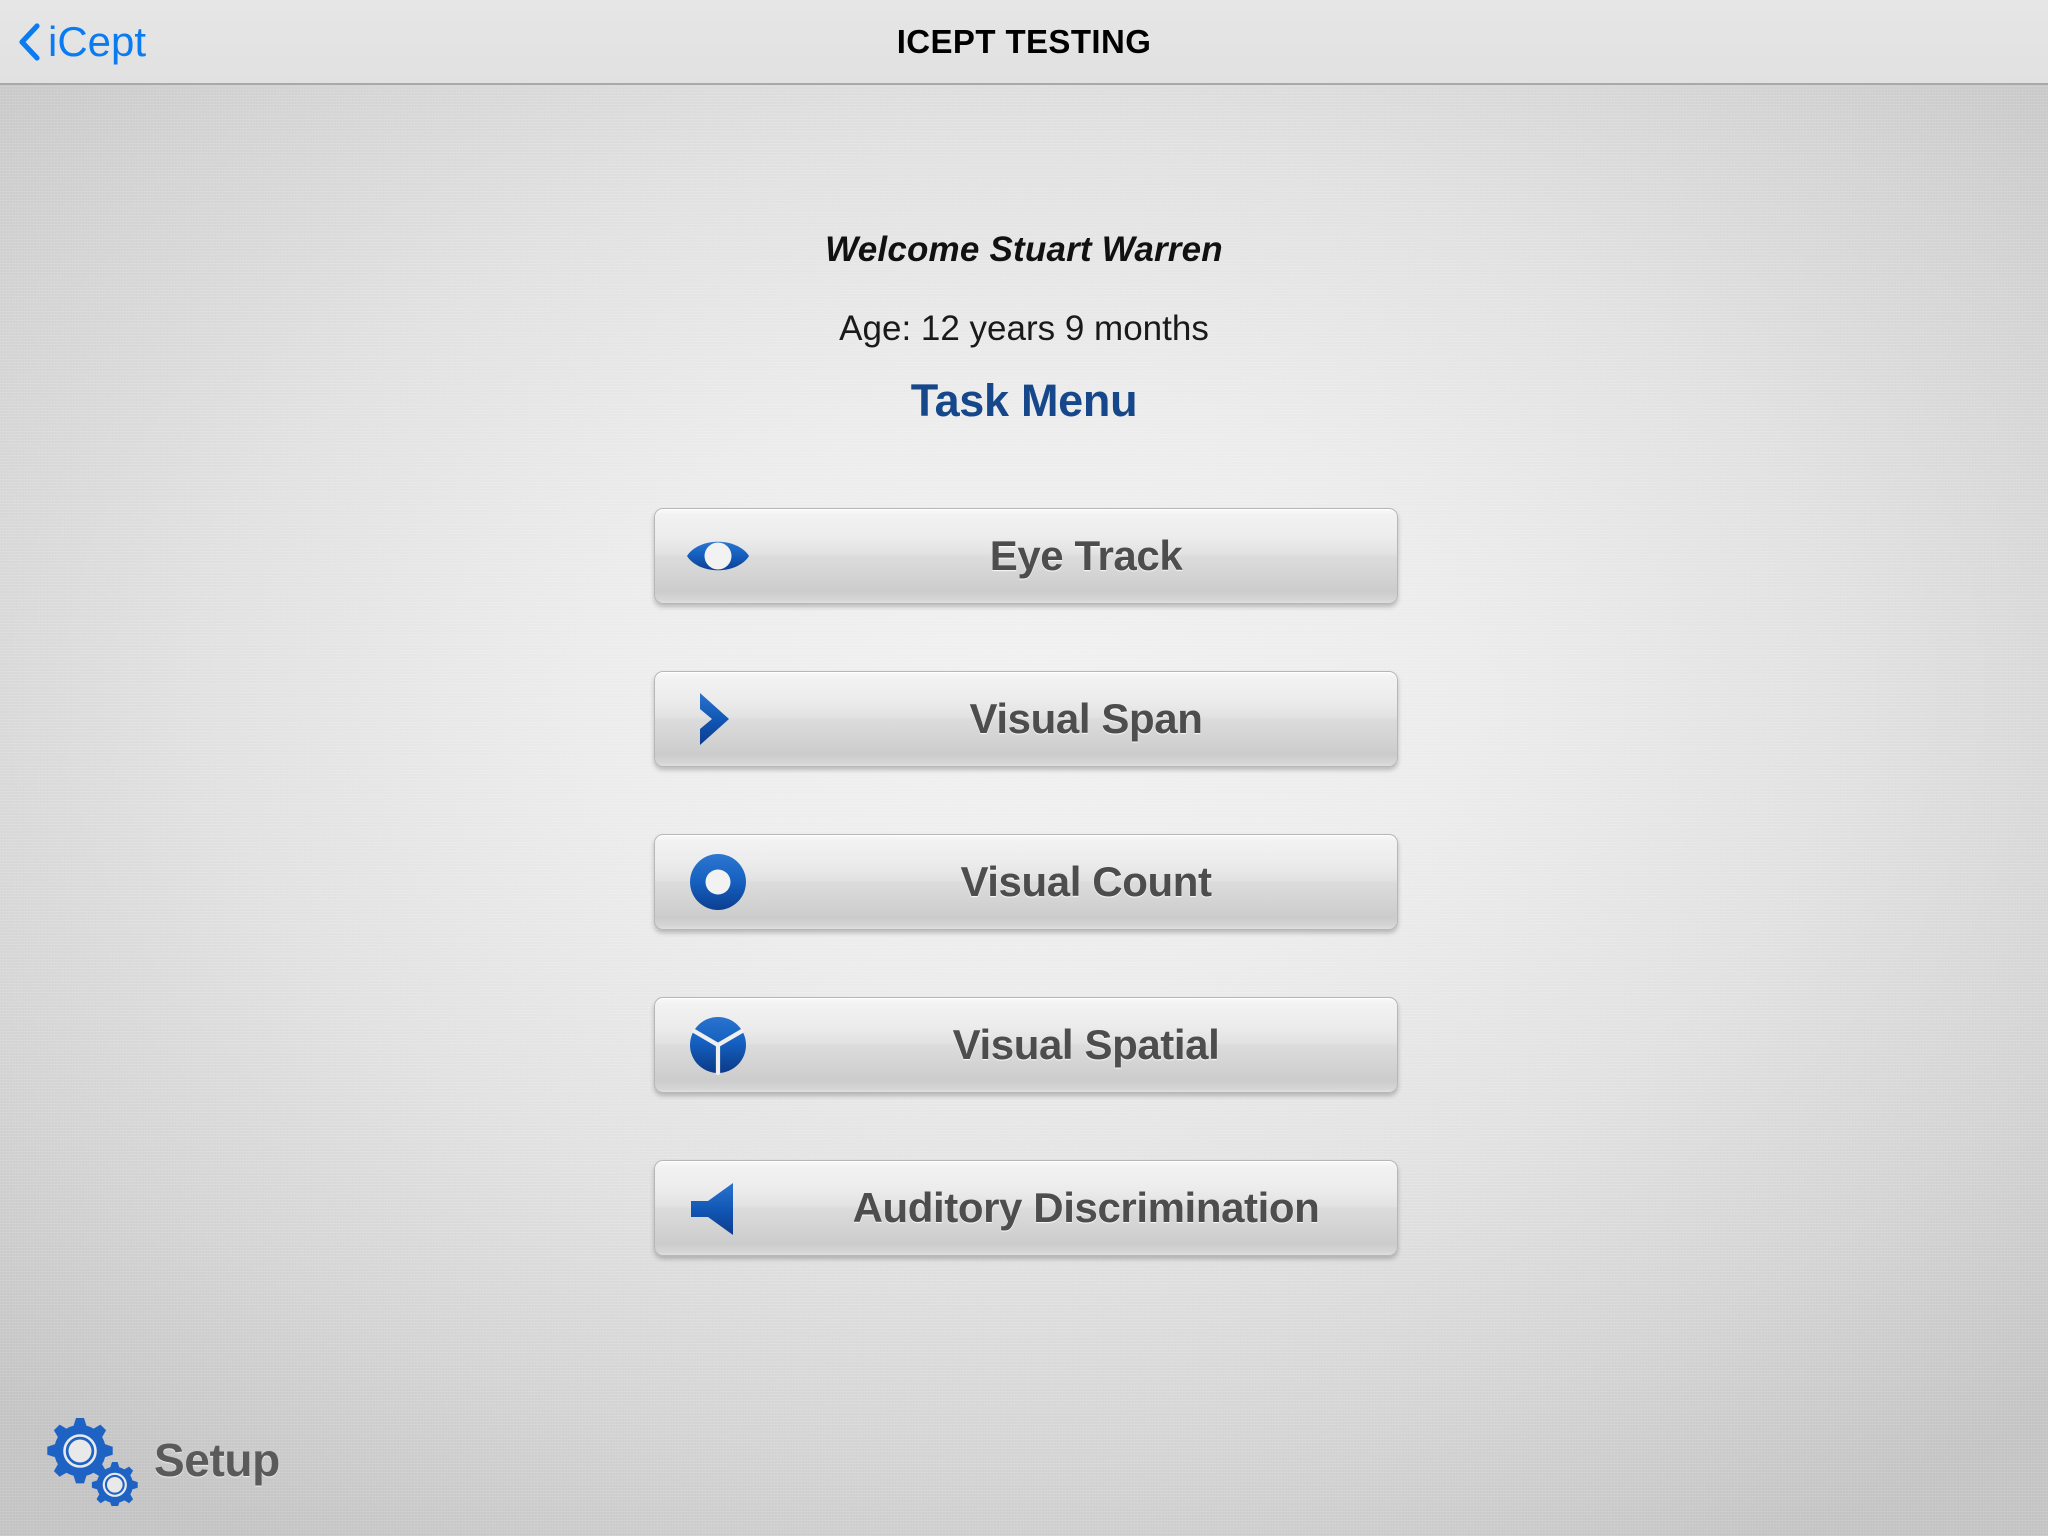 The image size is (2048, 1536). I want to click on setup-button: Setup, so click(159, 1460).